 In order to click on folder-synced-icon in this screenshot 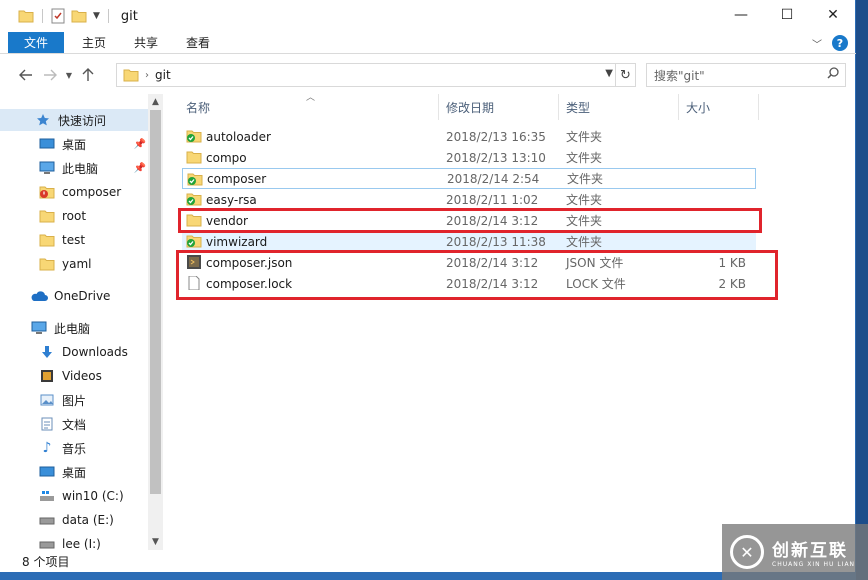, I will do `click(194, 199)`.